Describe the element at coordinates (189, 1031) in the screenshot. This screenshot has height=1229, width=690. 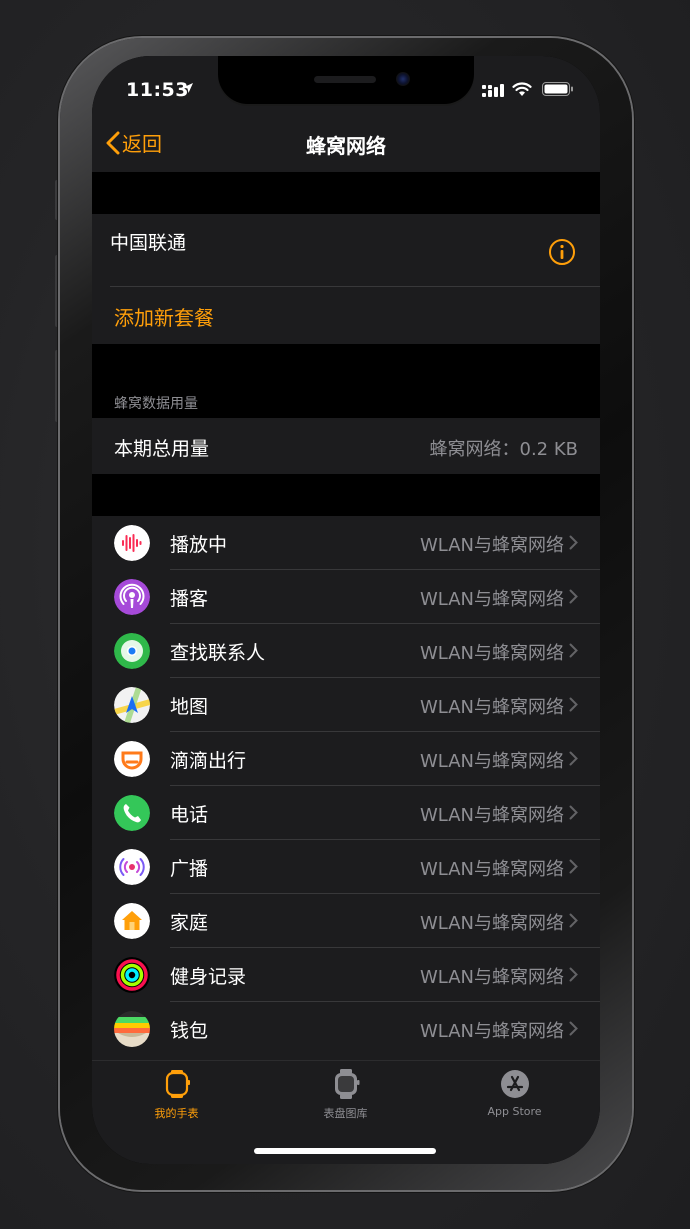
I see `app-name: 钱包` at that location.